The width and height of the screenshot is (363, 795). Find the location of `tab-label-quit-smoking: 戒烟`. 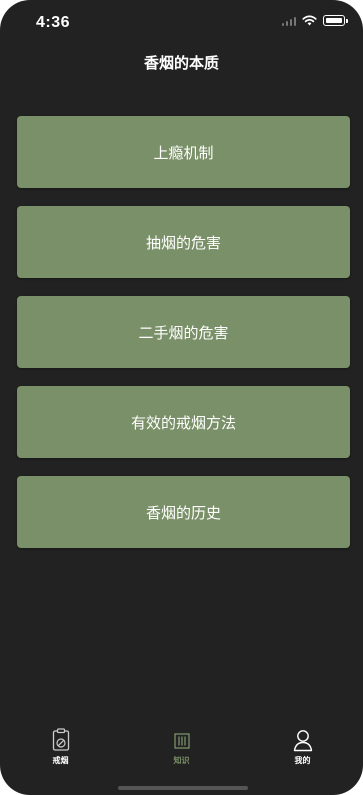

tab-label-quit-smoking: 戒烟 is located at coordinates (60, 760).